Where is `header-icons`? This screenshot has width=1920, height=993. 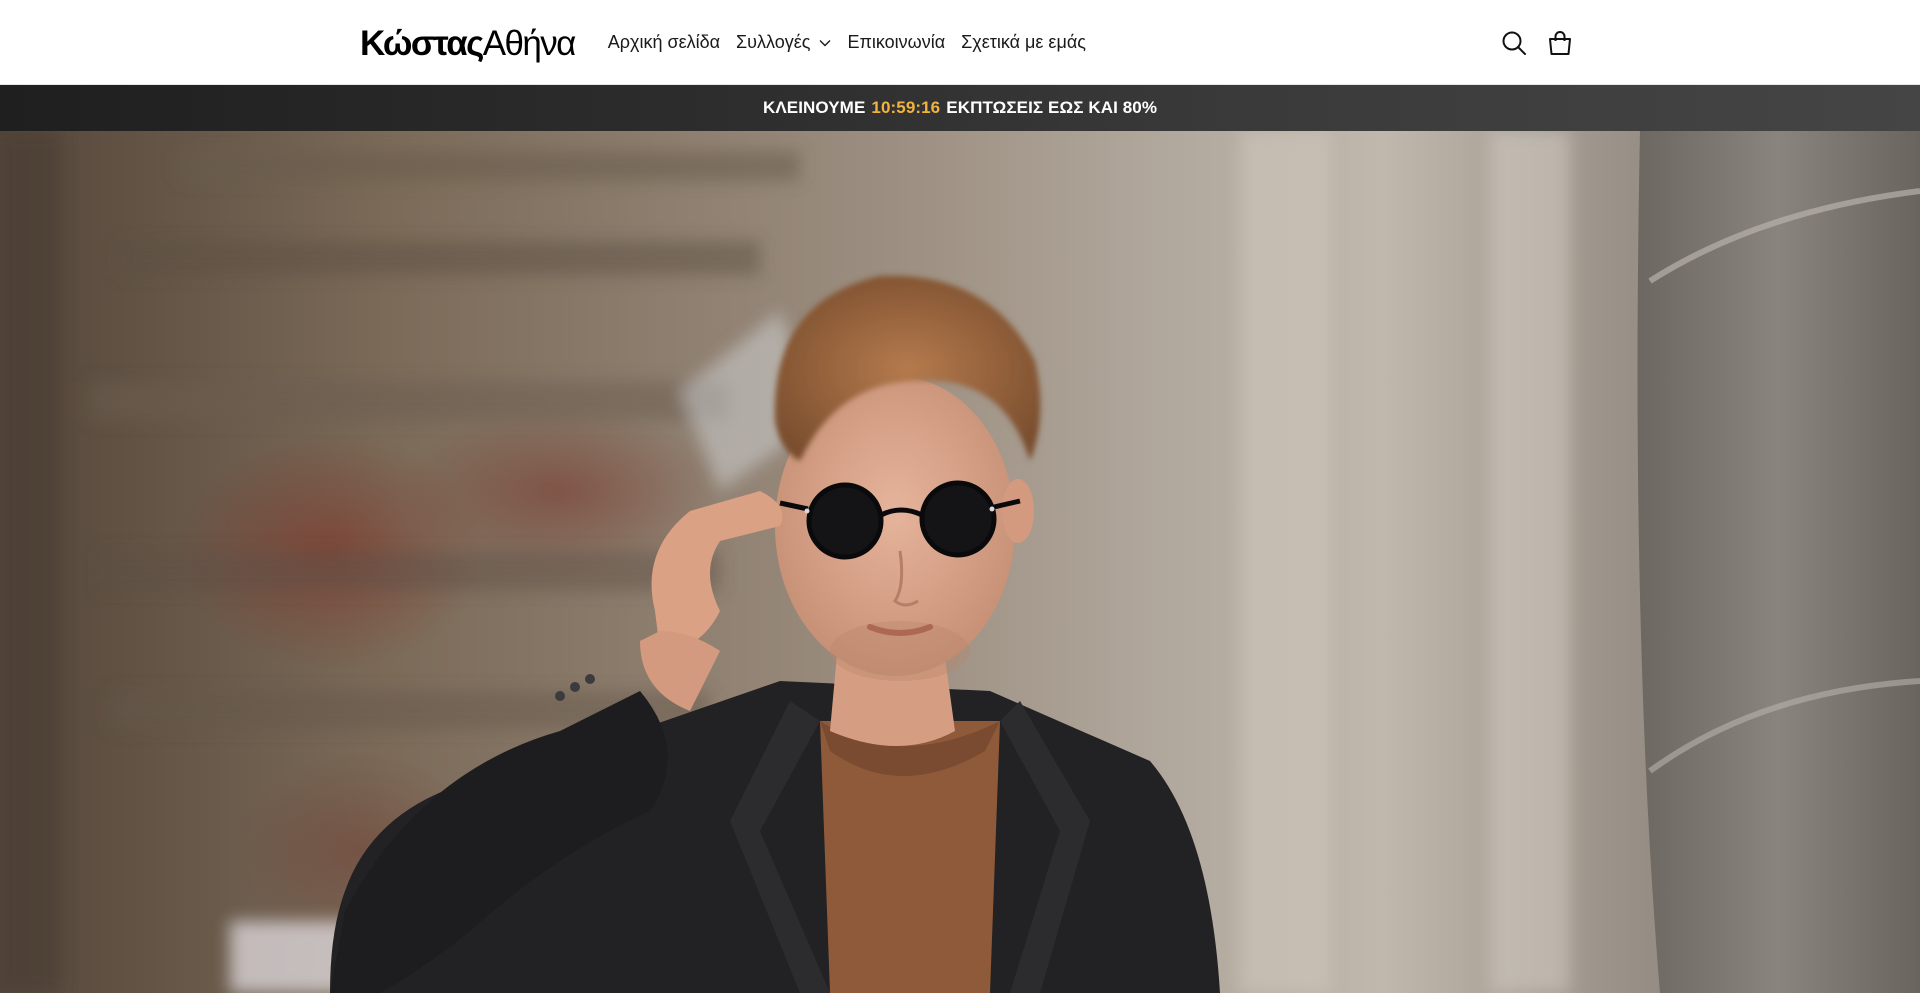 header-icons is located at coordinates (1537, 43).